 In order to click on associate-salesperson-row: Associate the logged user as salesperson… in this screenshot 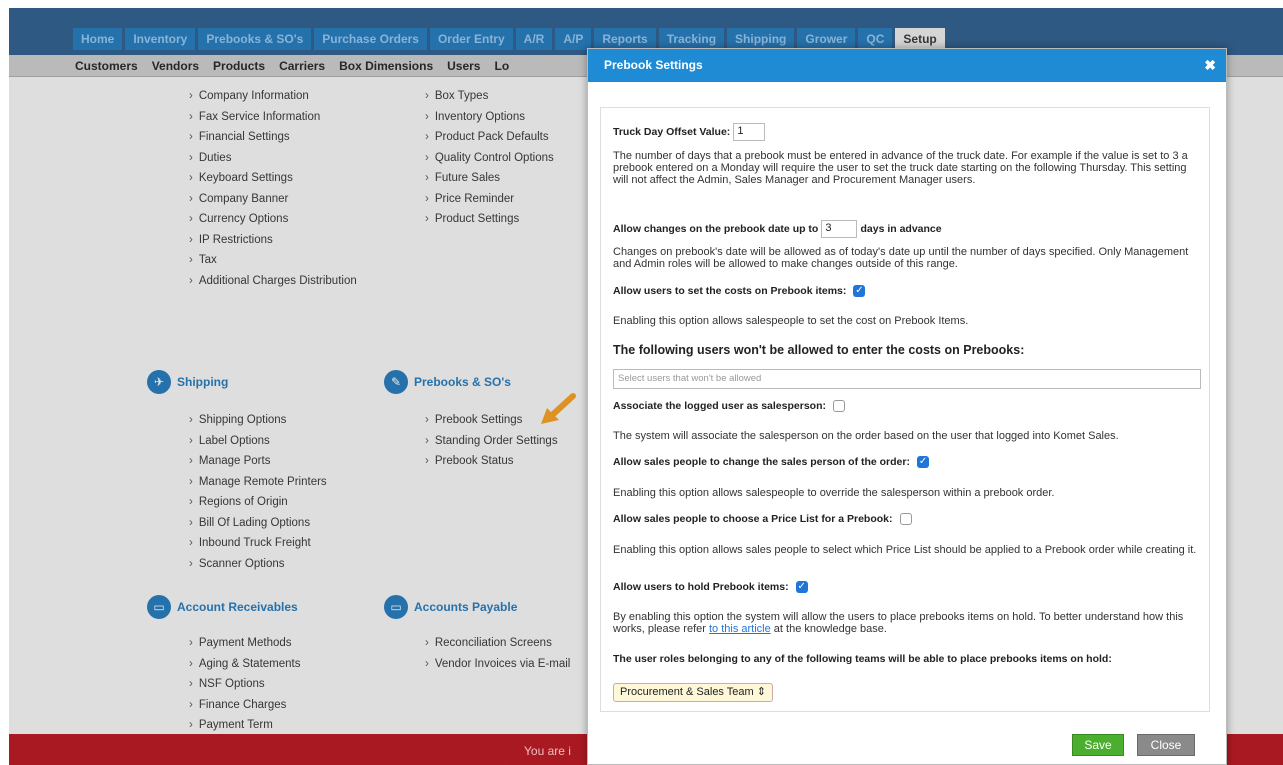, I will do `click(907, 406)`.